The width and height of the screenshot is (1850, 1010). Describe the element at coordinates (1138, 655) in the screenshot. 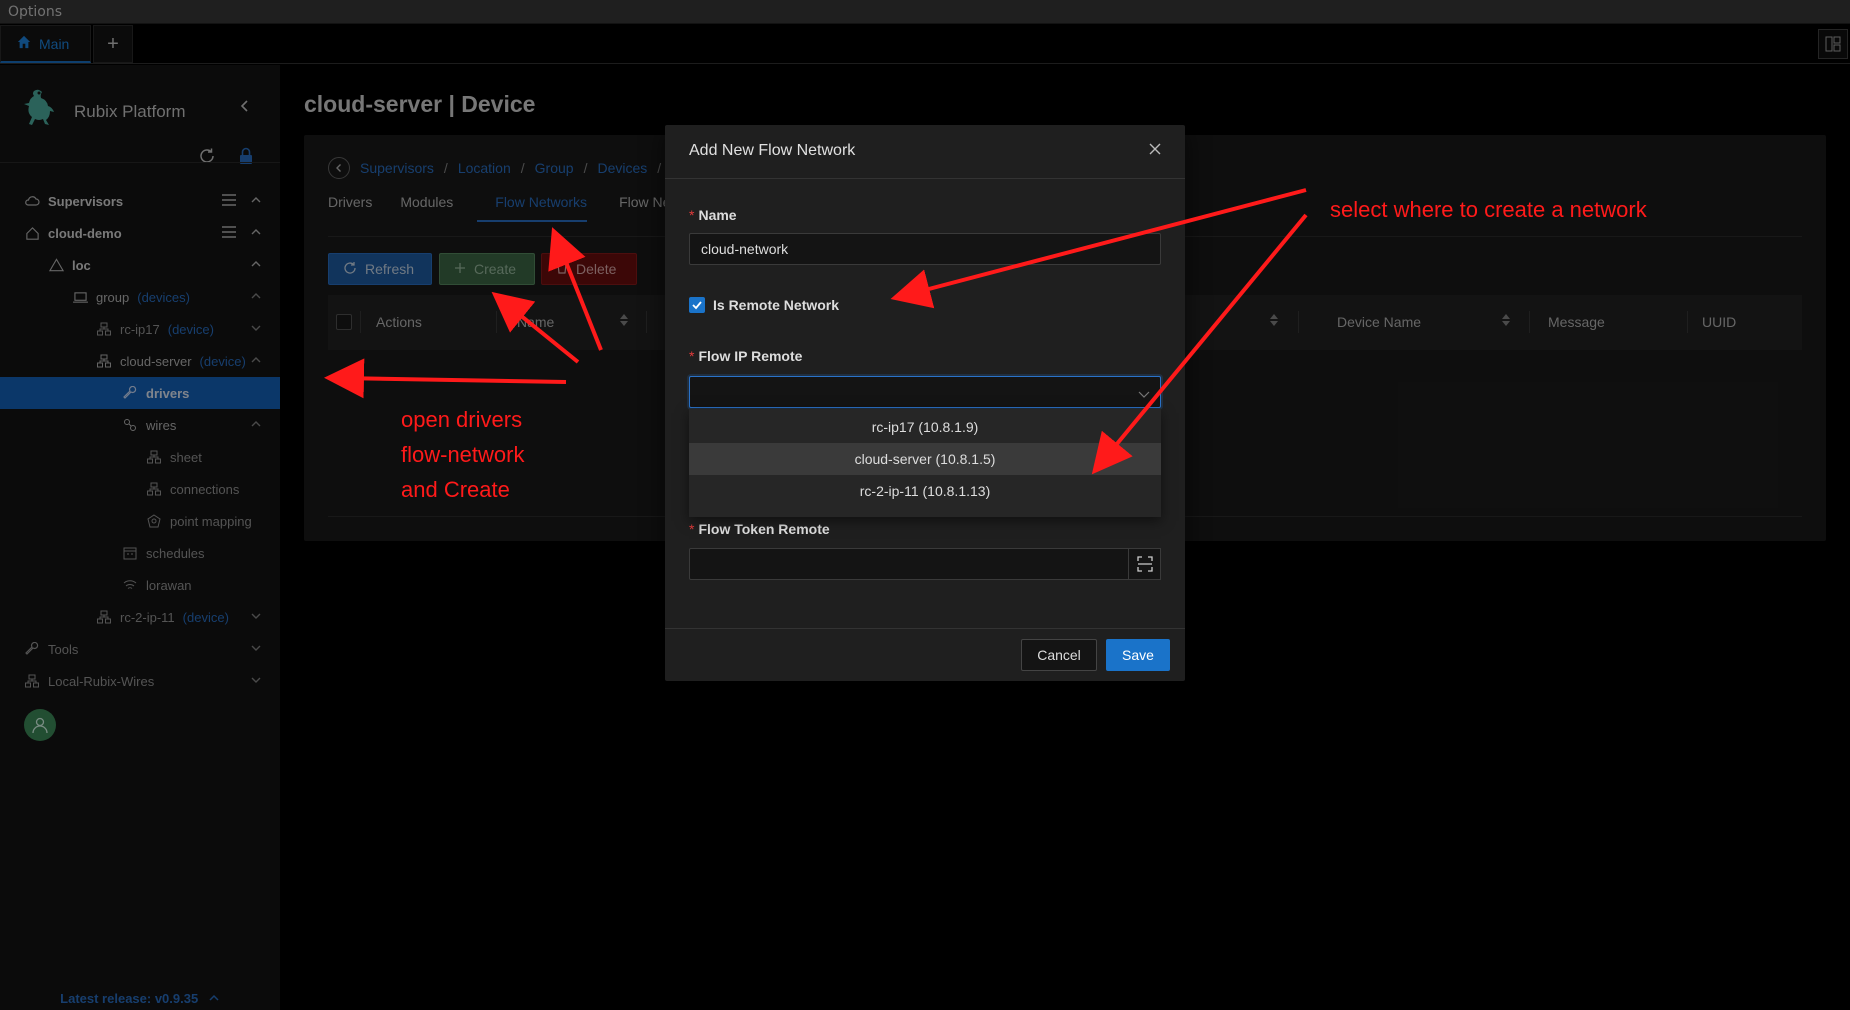

I see `save-button: Save` at that location.